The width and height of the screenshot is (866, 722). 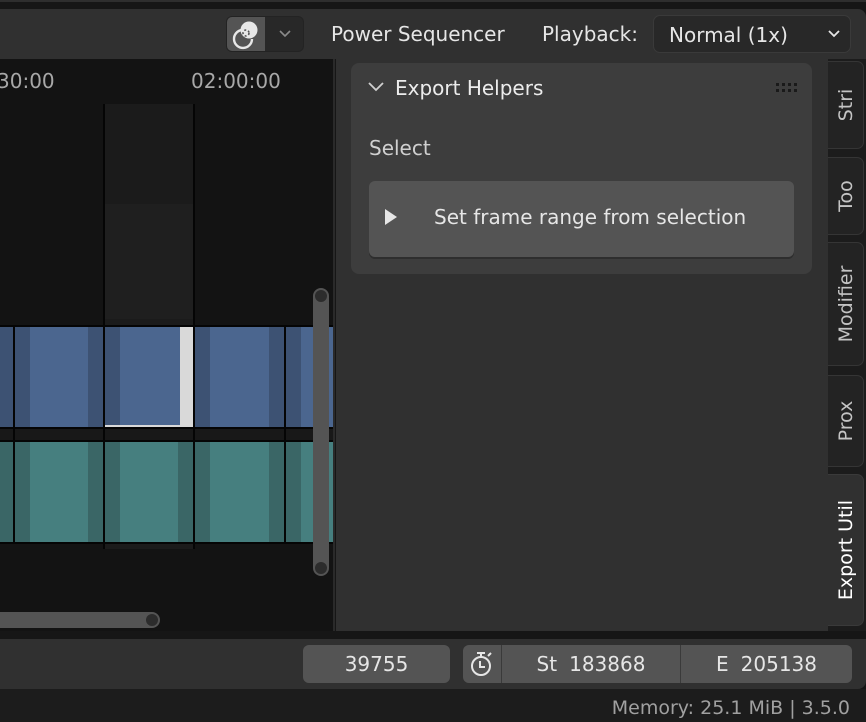 I want to click on start-frame-key: St, so click(x=547, y=664).